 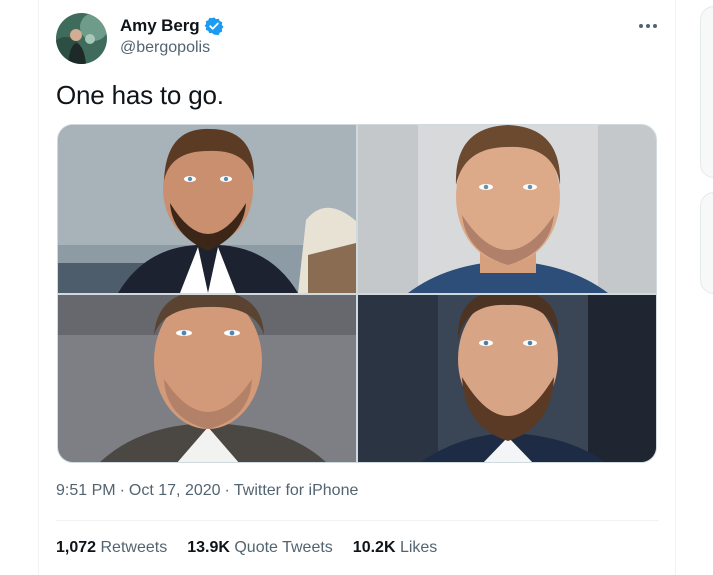 What do you see at coordinates (134, 547) in the screenshot?
I see `retweets-label: Retweets` at bounding box center [134, 547].